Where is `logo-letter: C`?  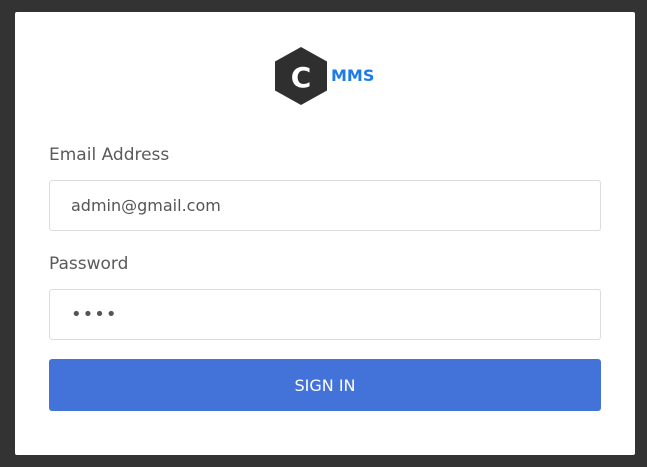 logo-letter: C is located at coordinates (301, 77).